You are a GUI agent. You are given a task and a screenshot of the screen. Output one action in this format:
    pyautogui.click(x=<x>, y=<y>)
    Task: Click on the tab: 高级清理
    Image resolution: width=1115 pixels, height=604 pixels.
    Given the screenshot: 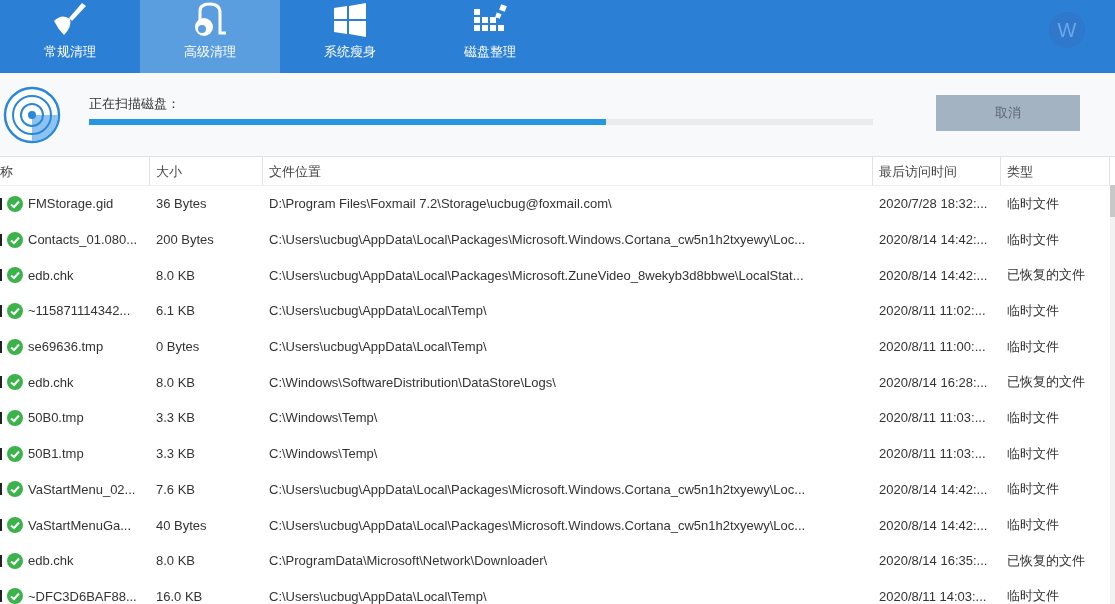 What is the action you would take?
    pyautogui.click(x=210, y=36)
    